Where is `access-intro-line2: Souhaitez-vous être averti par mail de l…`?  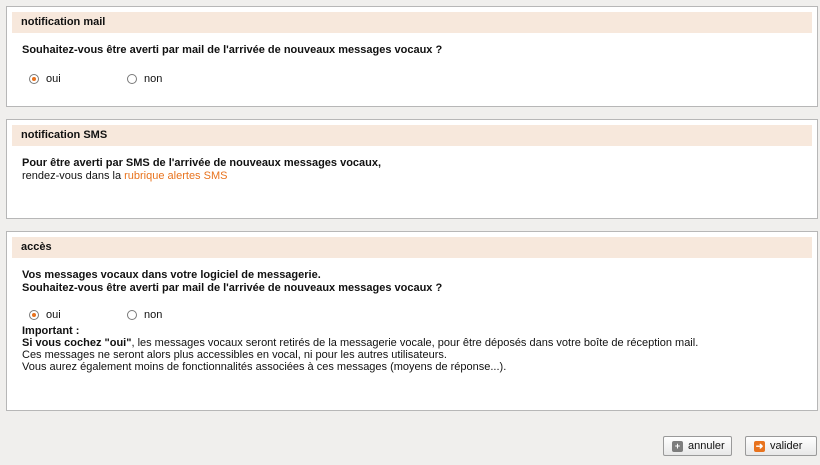
access-intro-line2: Souhaitez-vous être averti par mail de l… is located at coordinates (232, 288).